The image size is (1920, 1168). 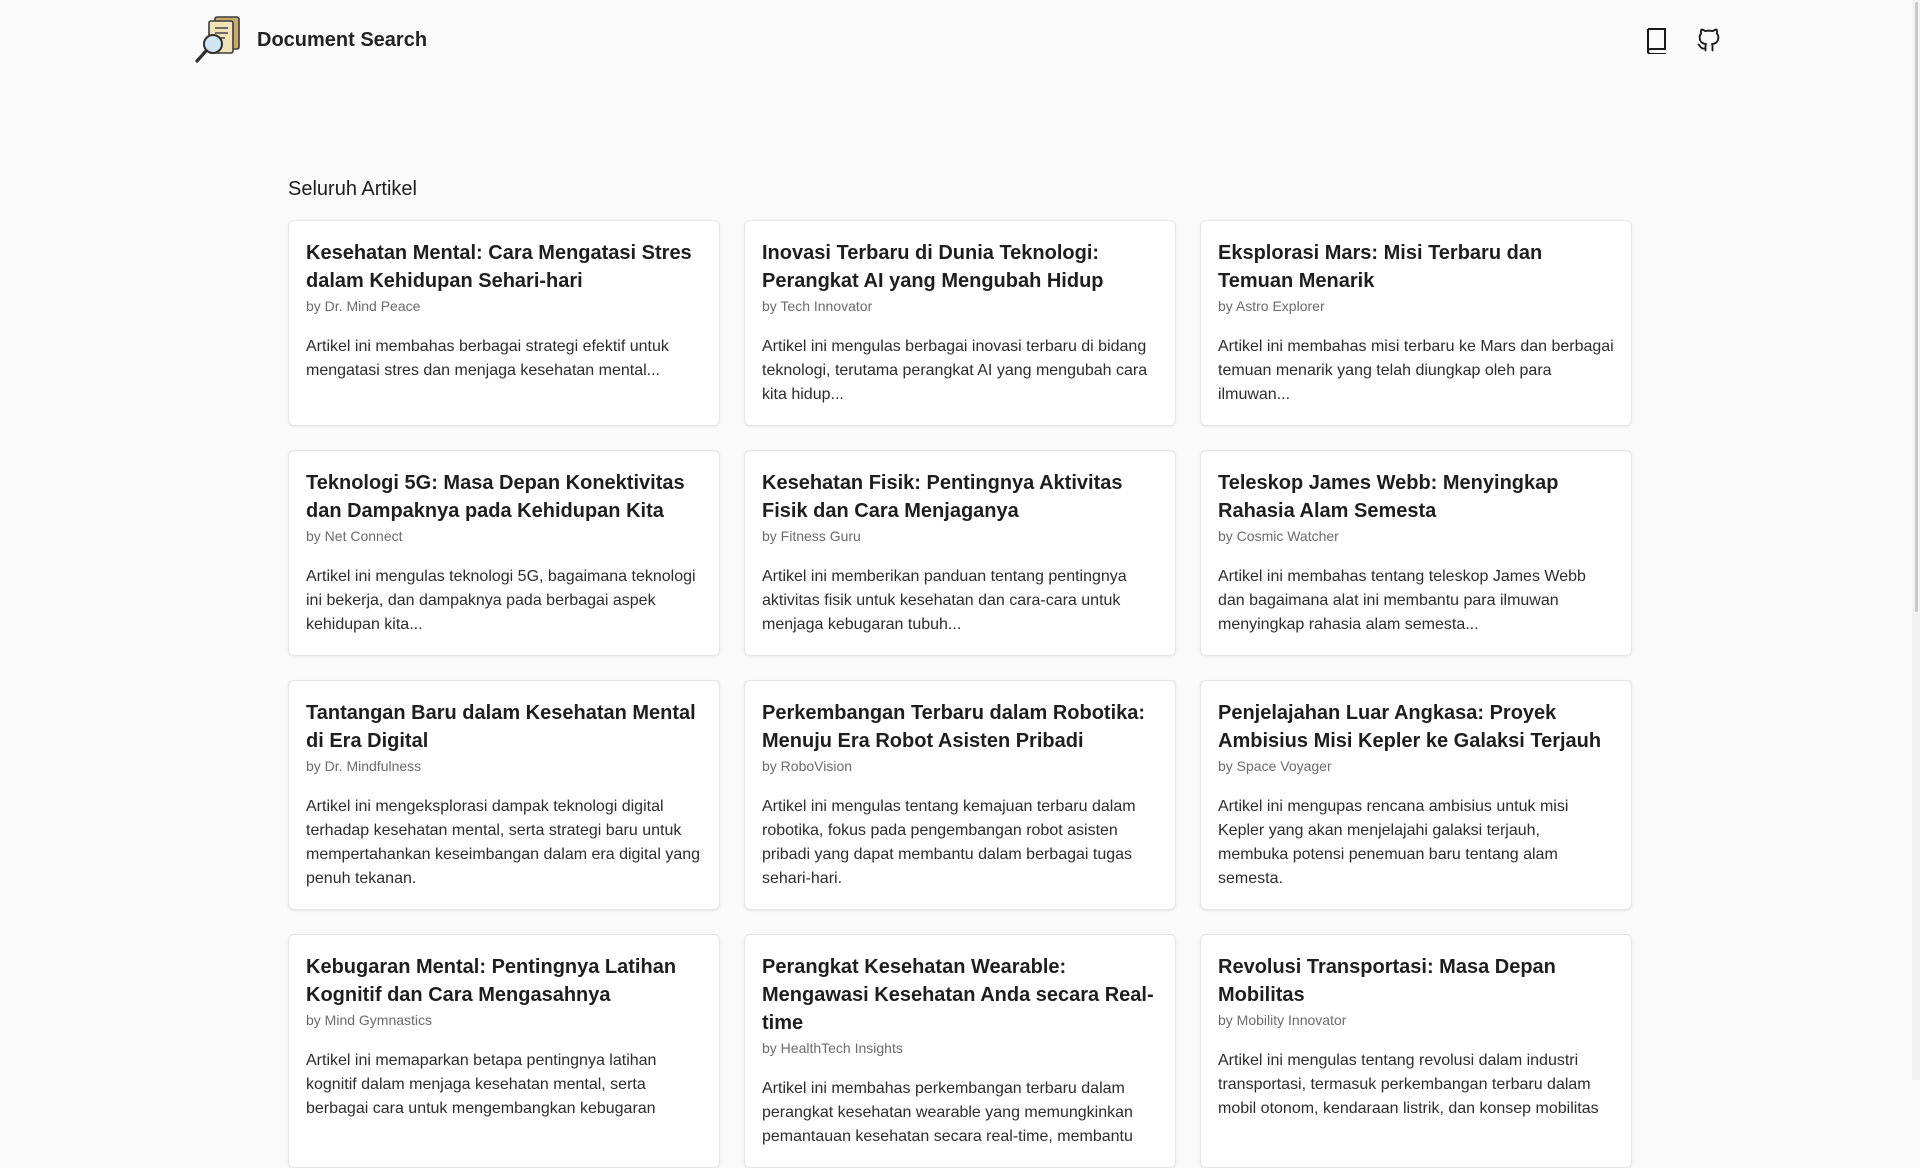 What do you see at coordinates (364, 766) in the screenshot?
I see `article-author: by Dr. Mindfulness` at bounding box center [364, 766].